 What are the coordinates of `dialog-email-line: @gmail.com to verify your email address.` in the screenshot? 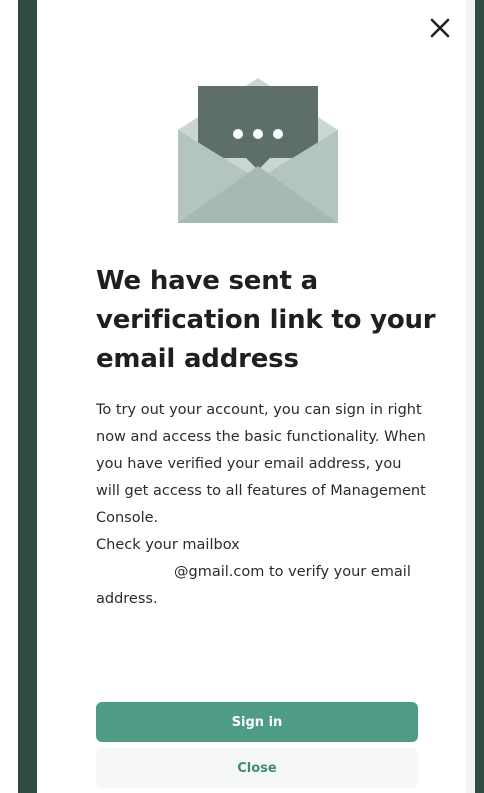 It's located at (261, 586).